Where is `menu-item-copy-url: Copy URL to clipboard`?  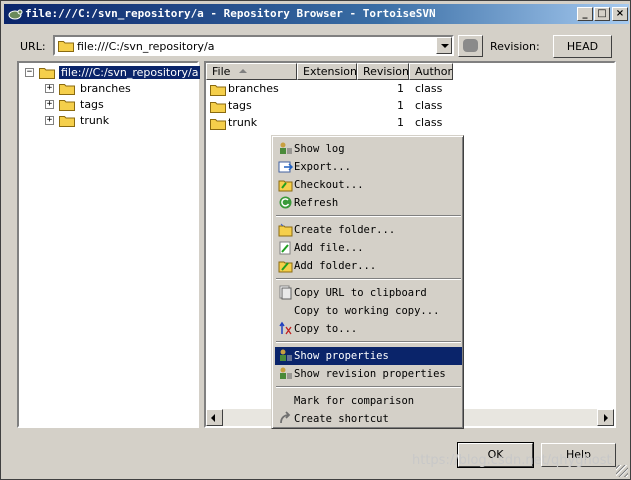 menu-item-copy-url: Copy URL to clipboard is located at coordinates (368, 293).